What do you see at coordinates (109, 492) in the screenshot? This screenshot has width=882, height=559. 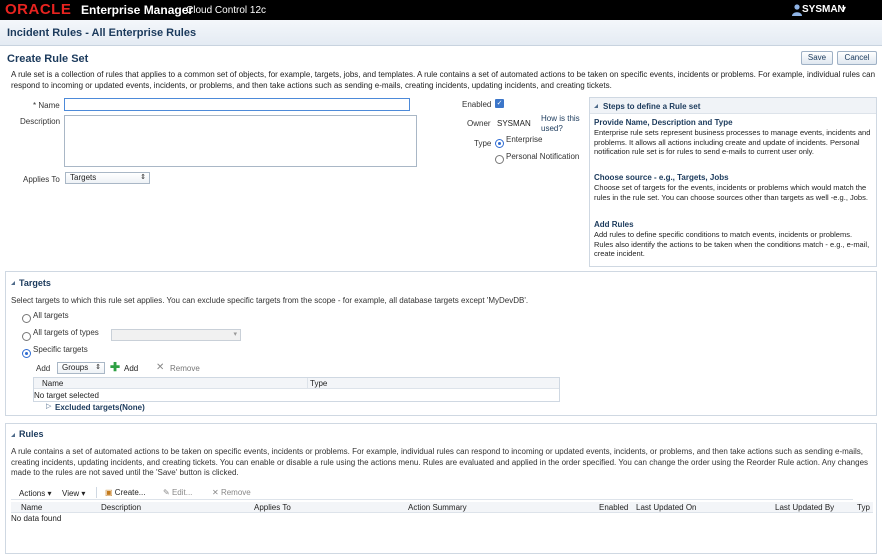 I see `create-icon: ▣` at bounding box center [109, 492].